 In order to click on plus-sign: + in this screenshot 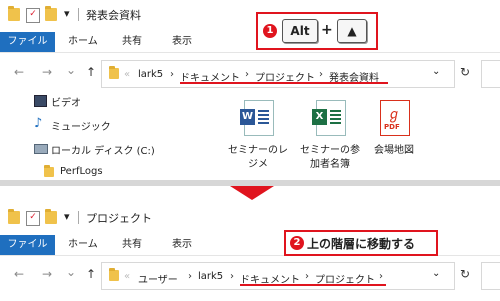, I will do `click(327, 30)`.